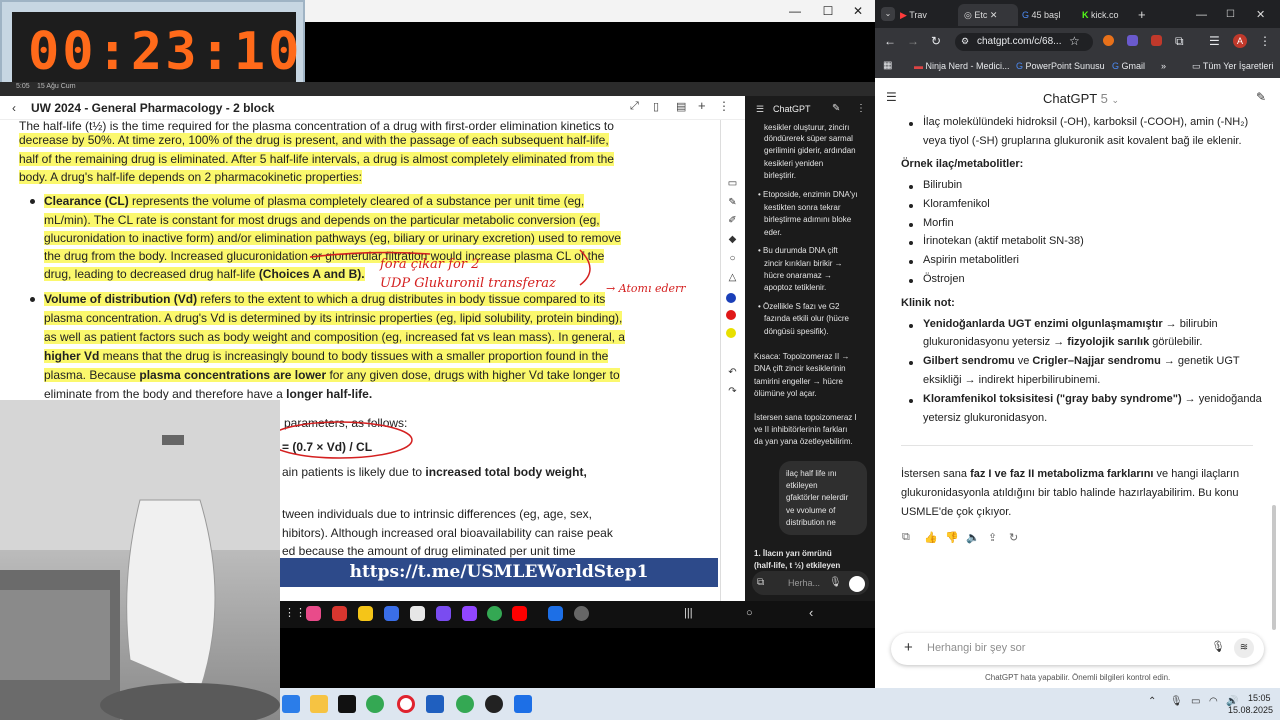 The width and height of the screenshot is (1280, 720). What do you see at coordinates (1074, 41) in the screenshot?
I see `bookmark-star-icon: ☆` at bounding box center [1074, 41].